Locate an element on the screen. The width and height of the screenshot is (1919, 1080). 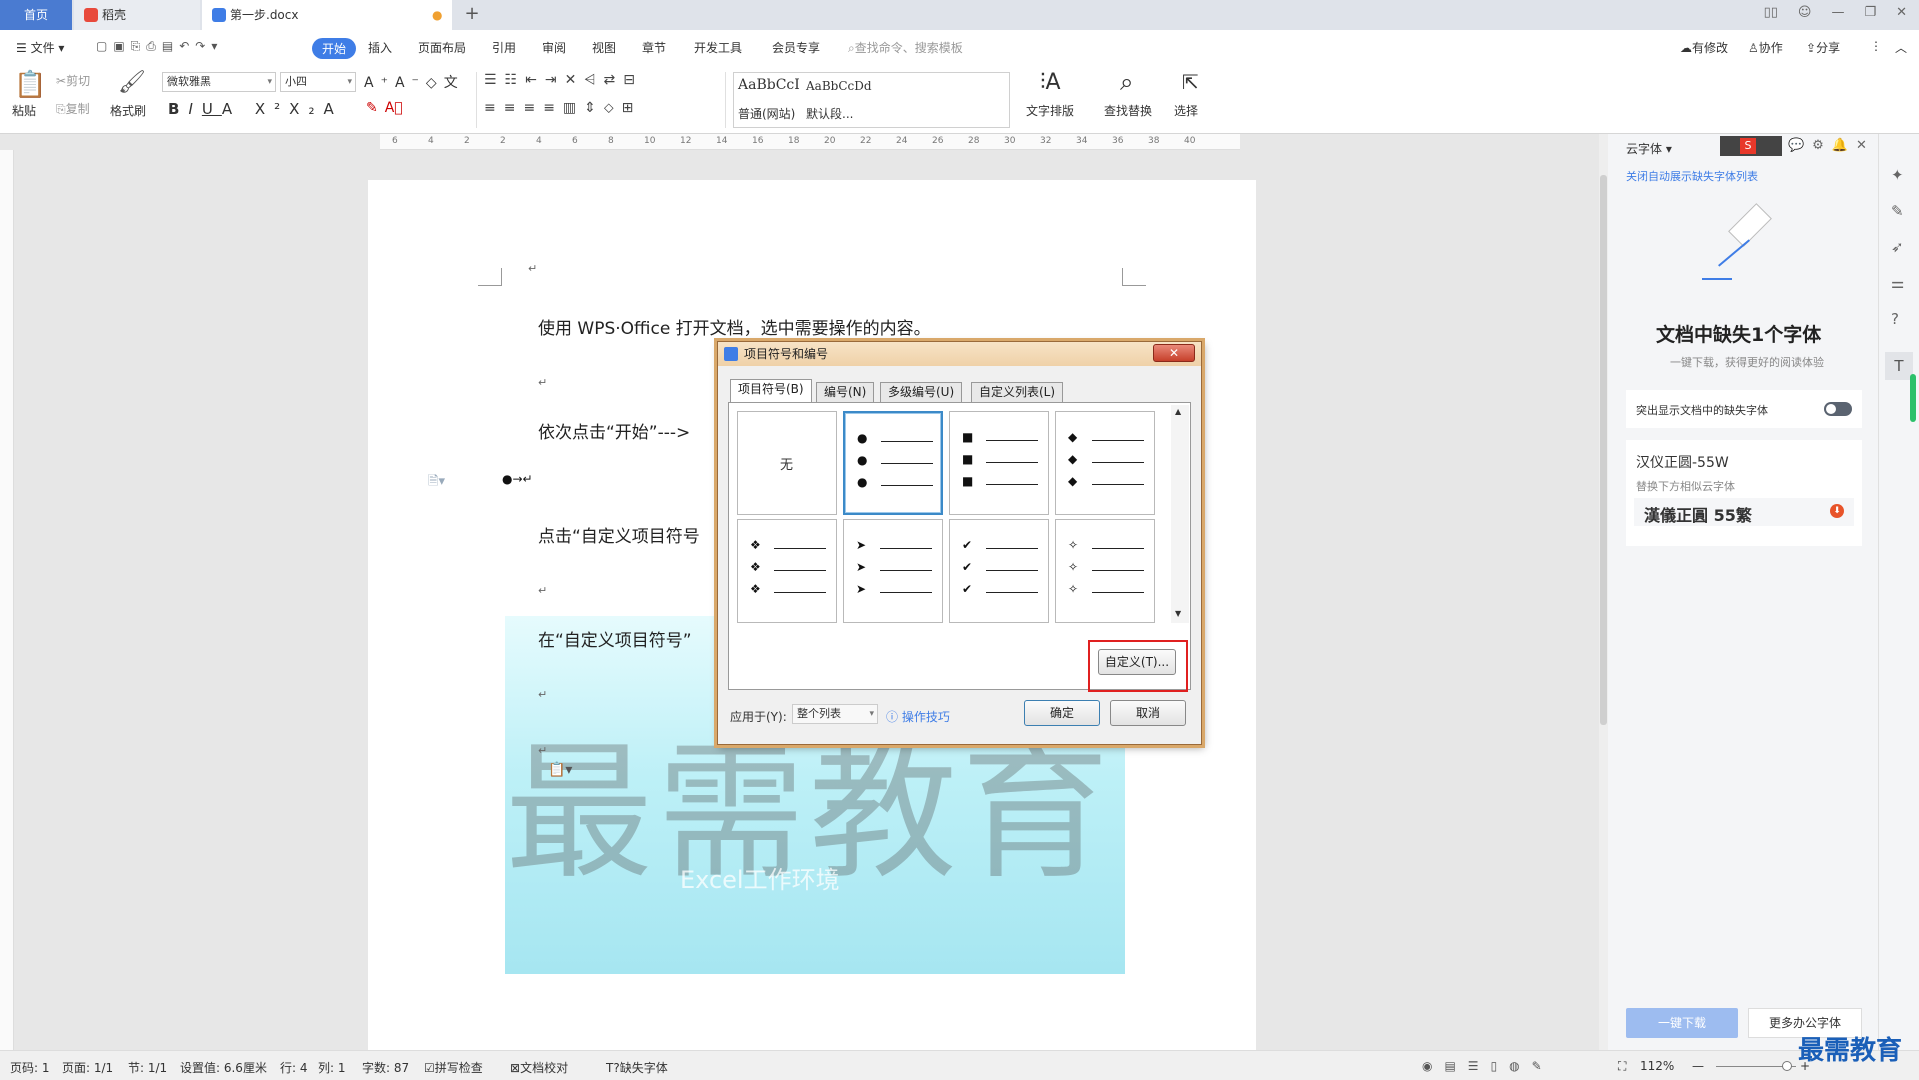
ok-button: 确定 is located at coordinates (1062, 713).